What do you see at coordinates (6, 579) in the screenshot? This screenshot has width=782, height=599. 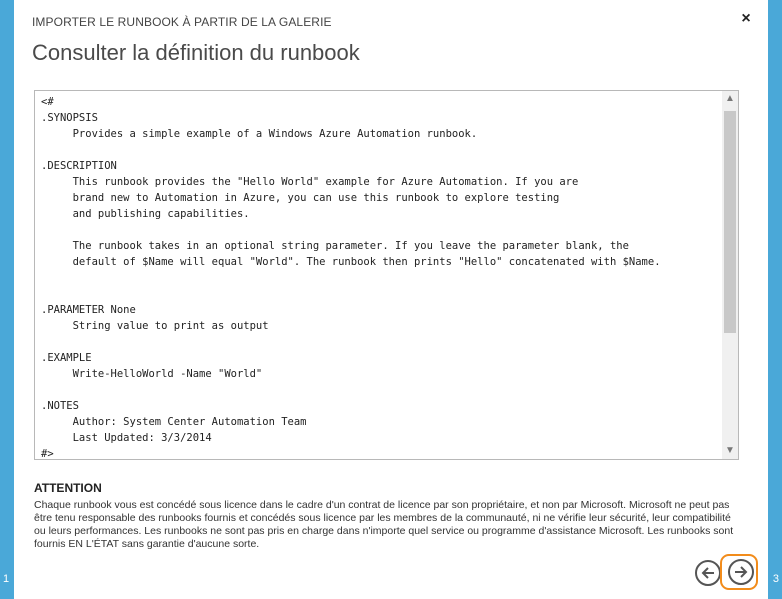 I see `step-number-left: 1` at bounding box center [6, 579].